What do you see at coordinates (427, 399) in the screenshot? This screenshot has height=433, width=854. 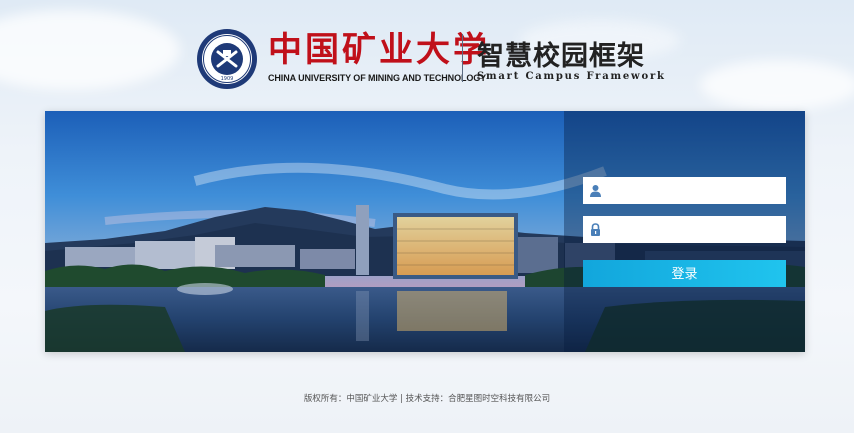 I see `footer-copyright: 版权所有：中国矿业大学 | 技术支持：合肥星图时空科技有限公司` at bounding box center [427, 399].